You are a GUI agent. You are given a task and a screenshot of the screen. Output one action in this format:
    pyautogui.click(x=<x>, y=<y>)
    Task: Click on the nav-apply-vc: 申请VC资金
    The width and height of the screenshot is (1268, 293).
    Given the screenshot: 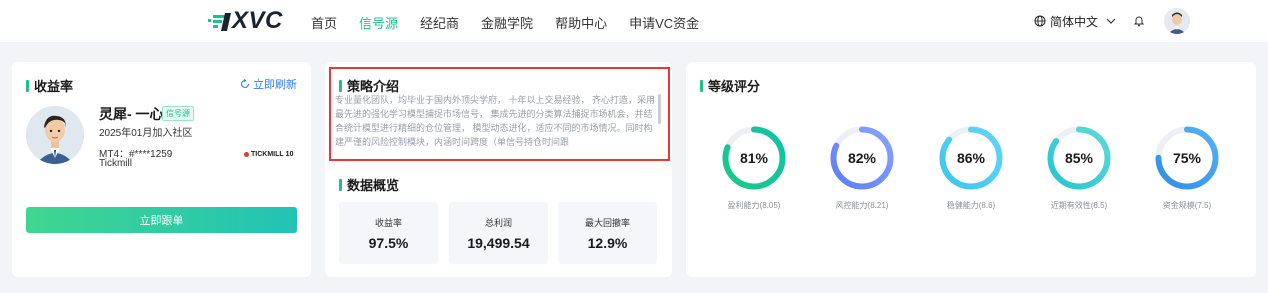 What is the action you would take?
    pyautogui.click(x=664, y=22)
    